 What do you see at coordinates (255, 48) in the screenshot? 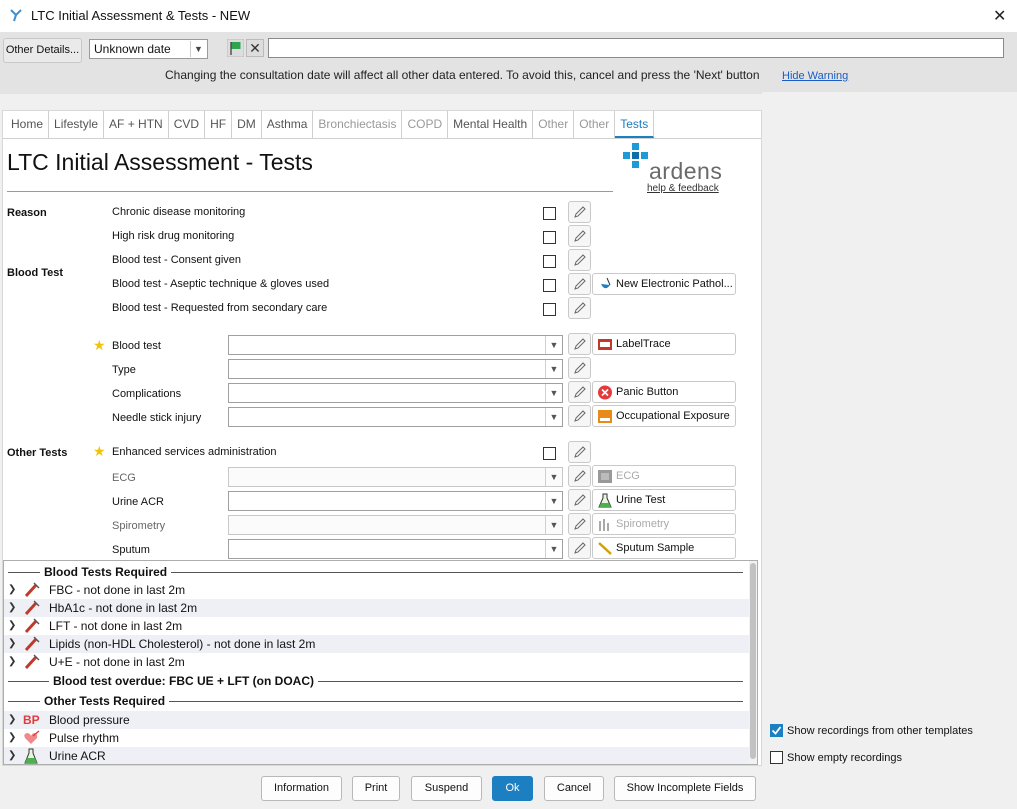
I see `clear-date-icon: ✕` at bounding box center [255, 48].